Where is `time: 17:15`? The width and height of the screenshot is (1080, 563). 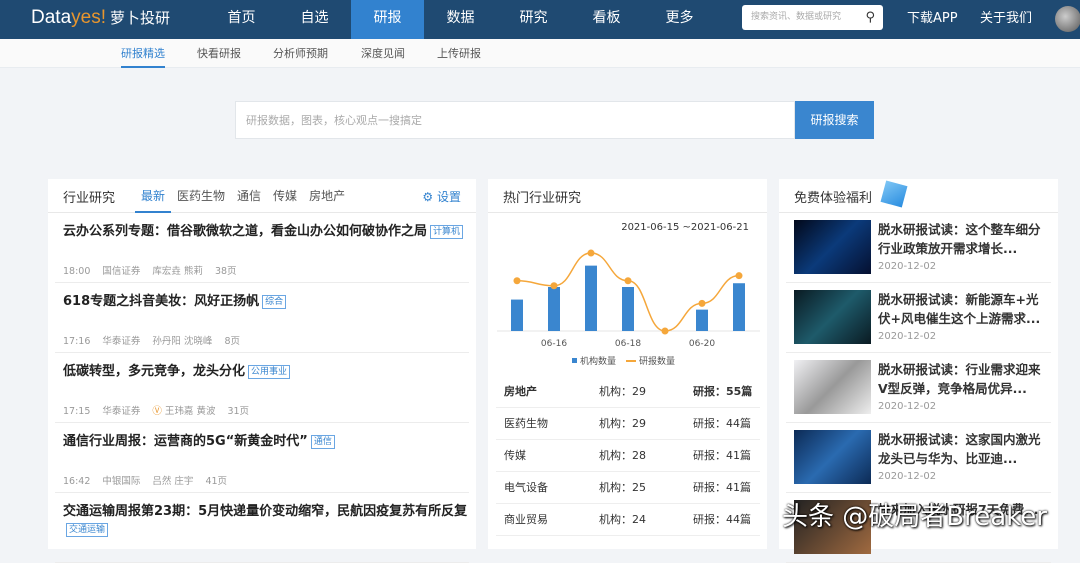 time: 17:15 is located at coordinates (77, 411).